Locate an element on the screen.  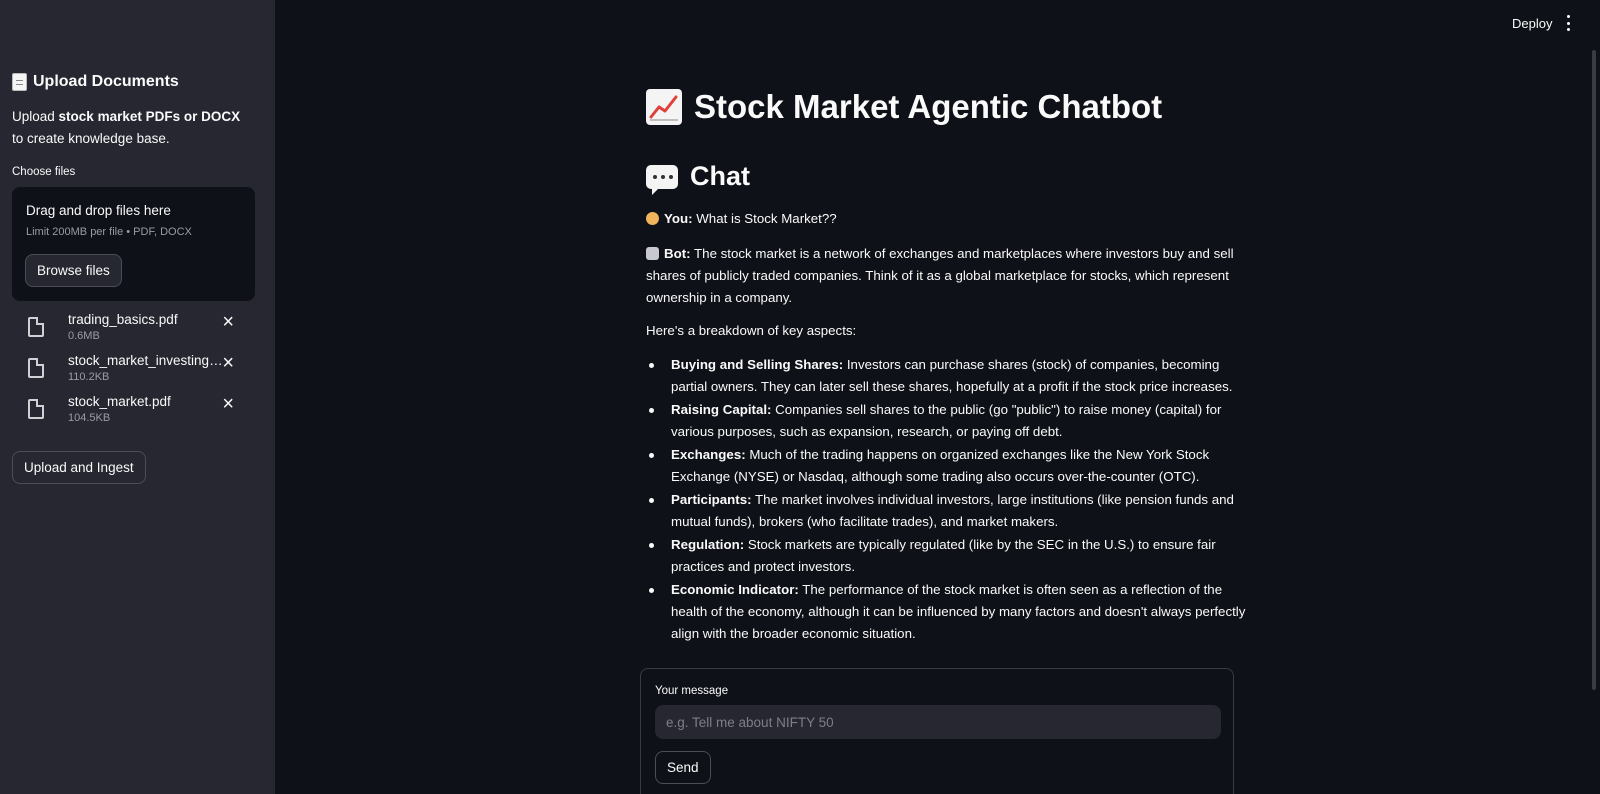
list-item-term: Exchanges: is located at coordinates (708, 454).